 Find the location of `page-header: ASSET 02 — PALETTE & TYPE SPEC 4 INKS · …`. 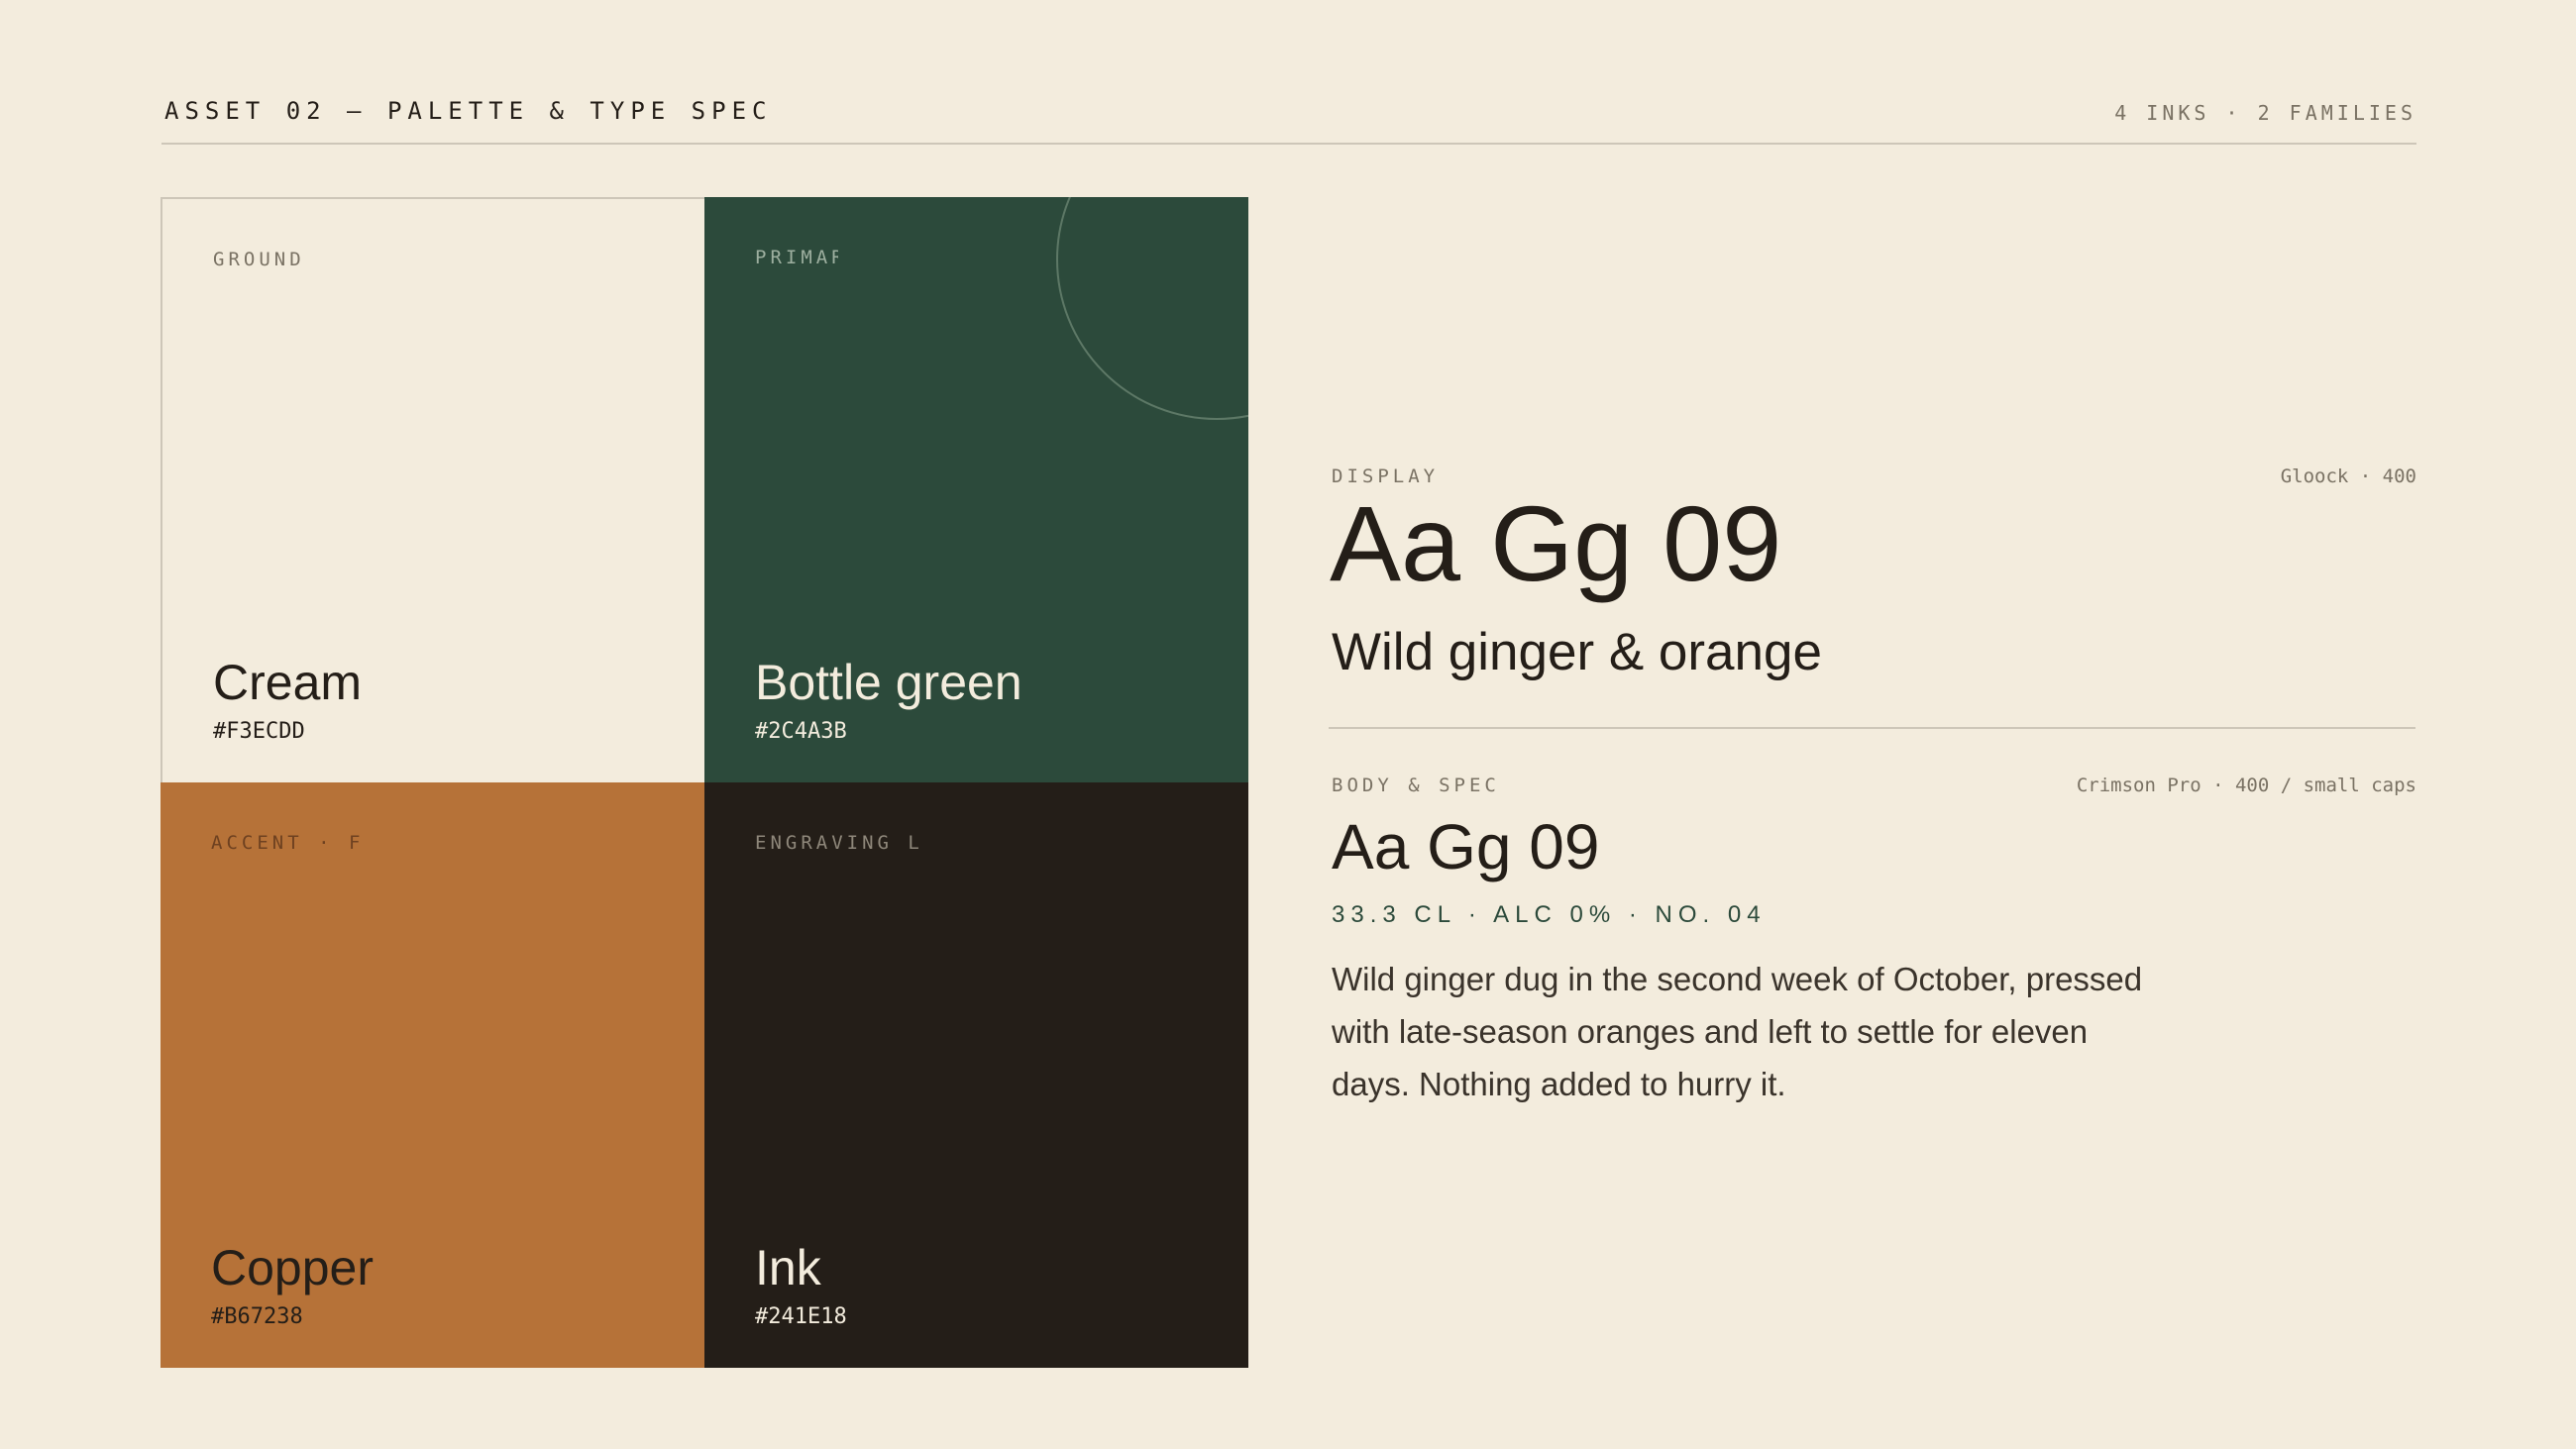

page-header: ASSET 02 — PALETTE & TYPE SPEC 4 INKS · … is located at coordinates (1288, 118).